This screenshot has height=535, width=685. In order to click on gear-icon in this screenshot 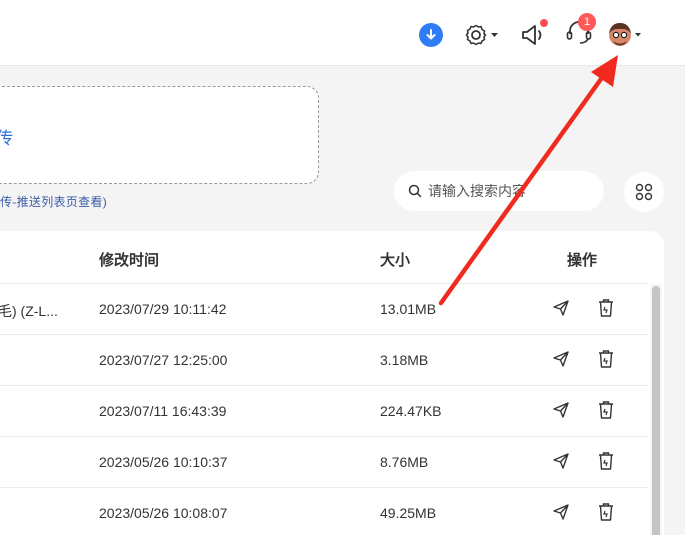, I will do `click(481, 35)`.